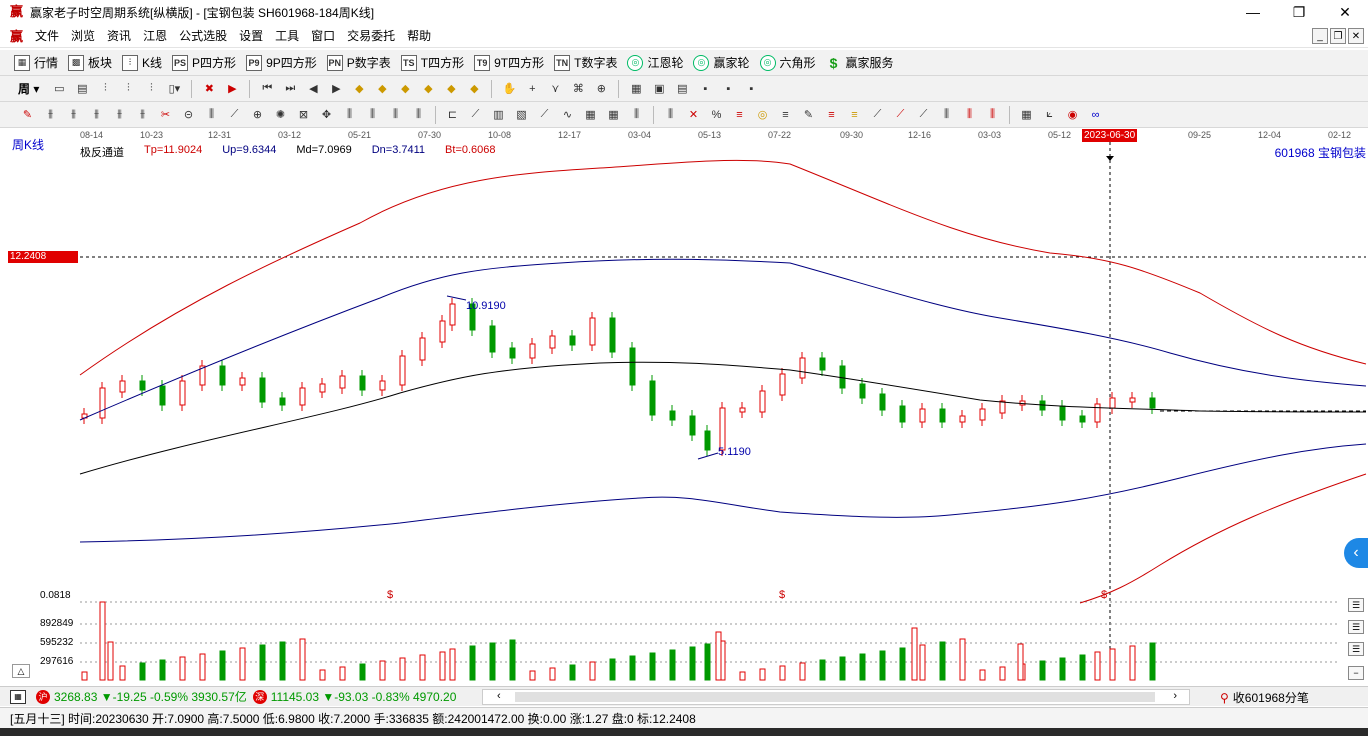 The height and width of the screenshot is (736, 1368). I want to click on percent-icon: %, so click(716, 115).